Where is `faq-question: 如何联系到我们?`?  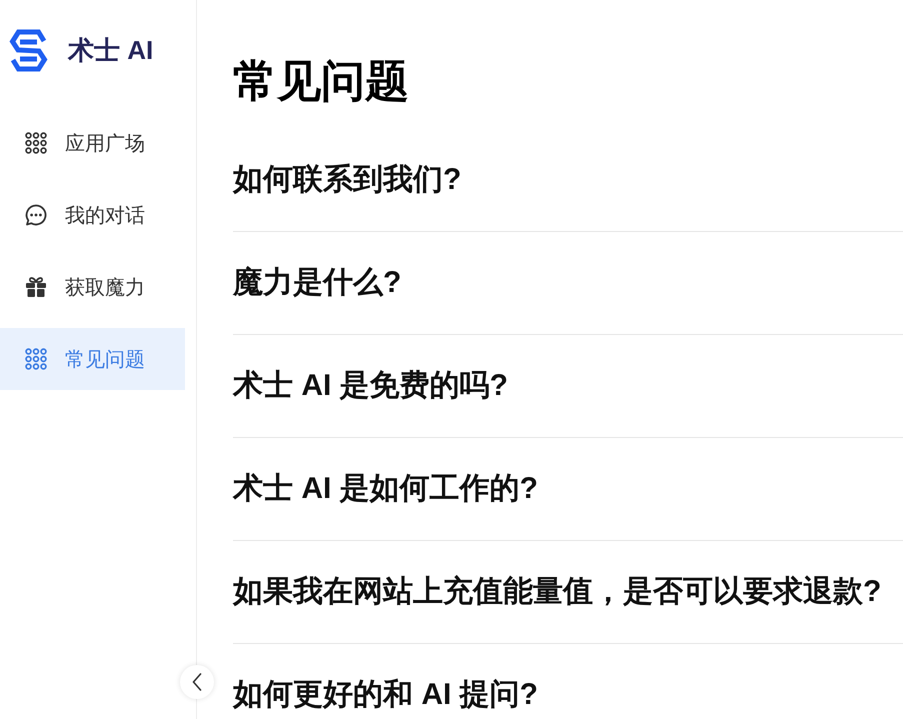 faq-question: 如何联系到我们? is located at coordinates (347, 180).